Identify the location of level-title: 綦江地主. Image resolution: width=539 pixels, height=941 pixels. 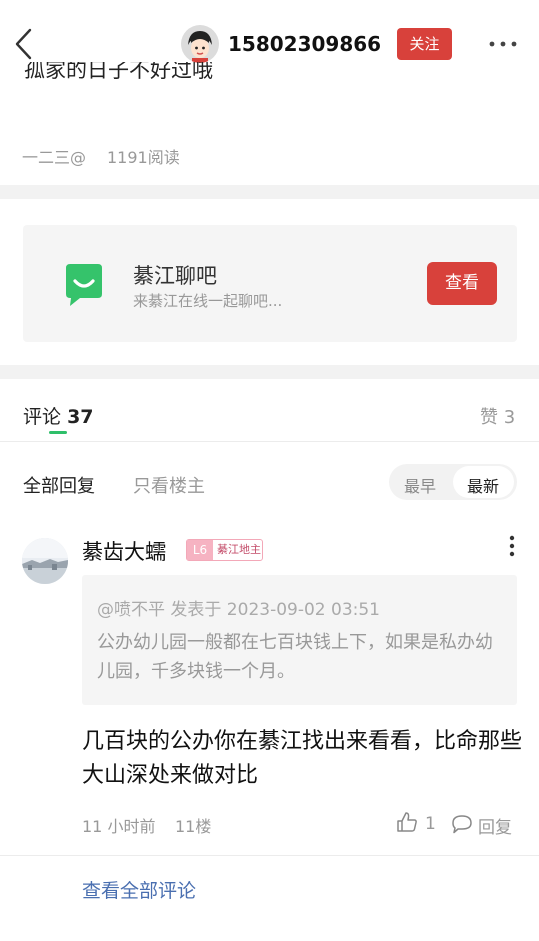
(239, 549).